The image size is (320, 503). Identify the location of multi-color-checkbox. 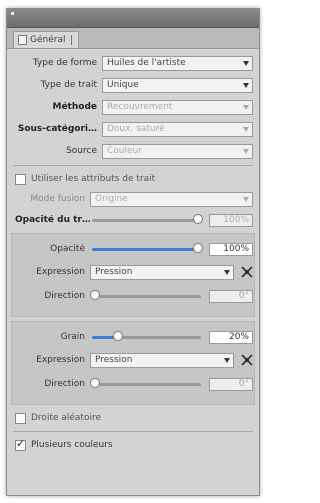
(20, 444).